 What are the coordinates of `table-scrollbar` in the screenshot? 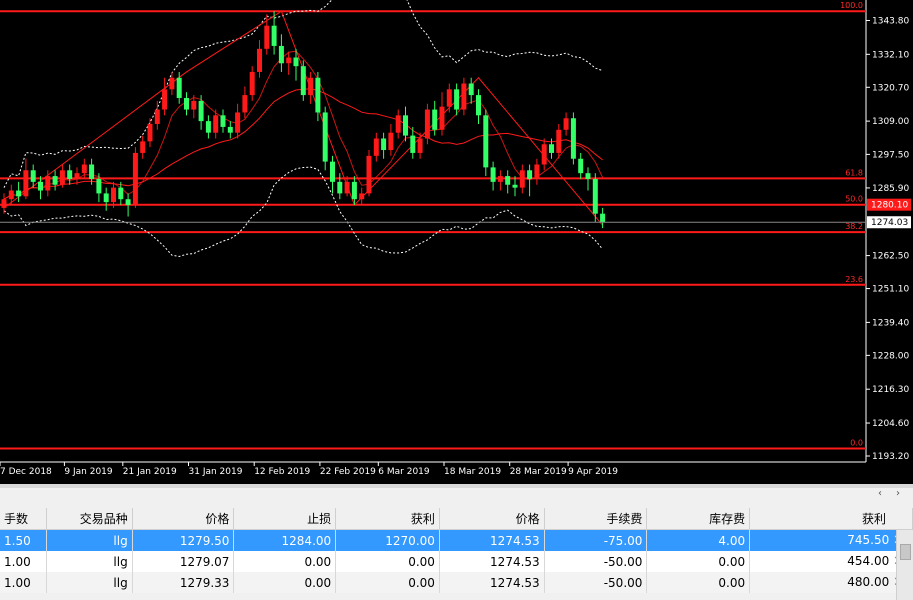 It's located at (904, 565).